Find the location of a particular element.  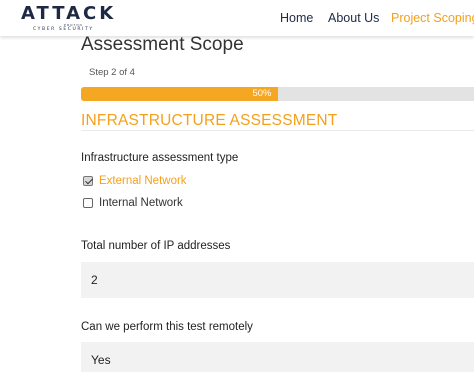

ip-count-input: 2 is located at coordinates (277, 280).